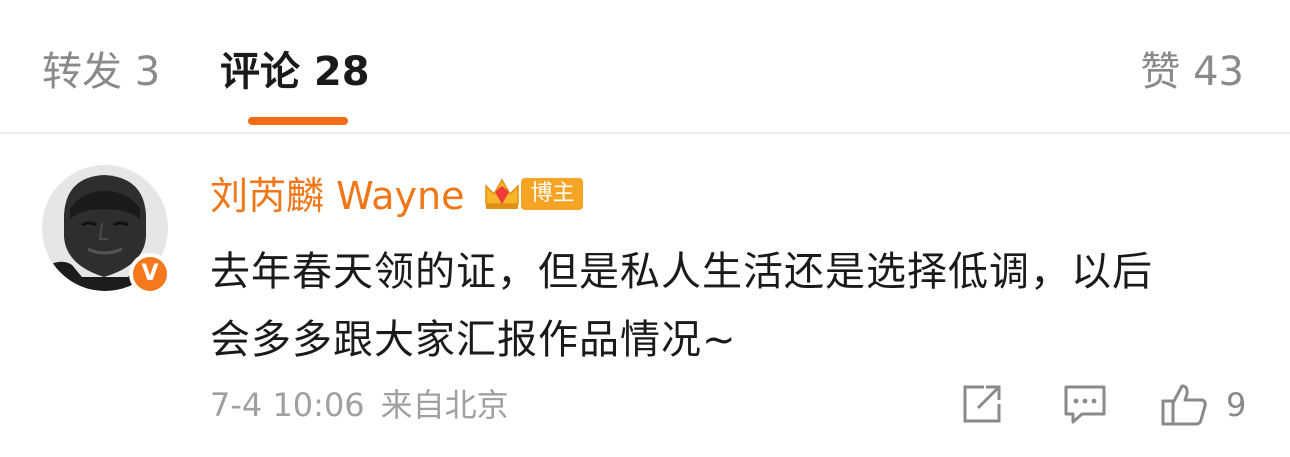 The height and width of the screenshot is (457, 1290). I want to click on verified-badge: V, so click(150, 274).